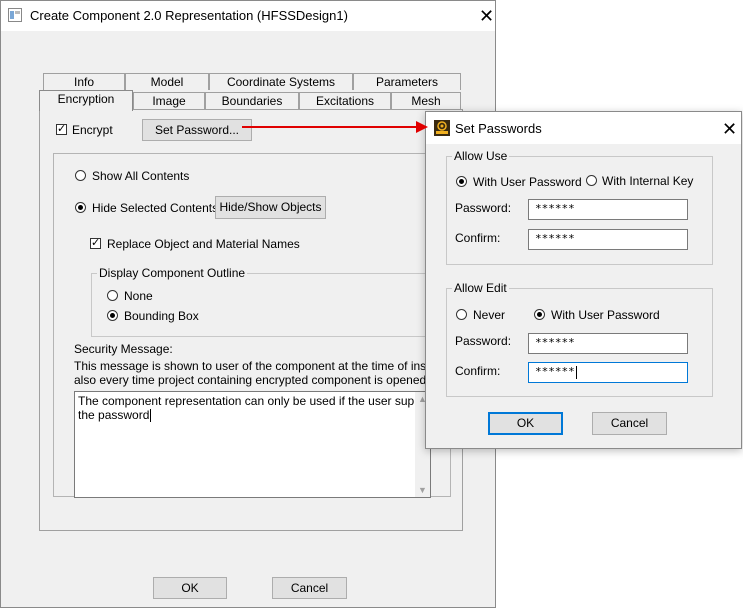  What do you see at coordinates (407, 81) in the screenshot?
I see `tab-parameters: Parameters` at bounding box center [407, 81].